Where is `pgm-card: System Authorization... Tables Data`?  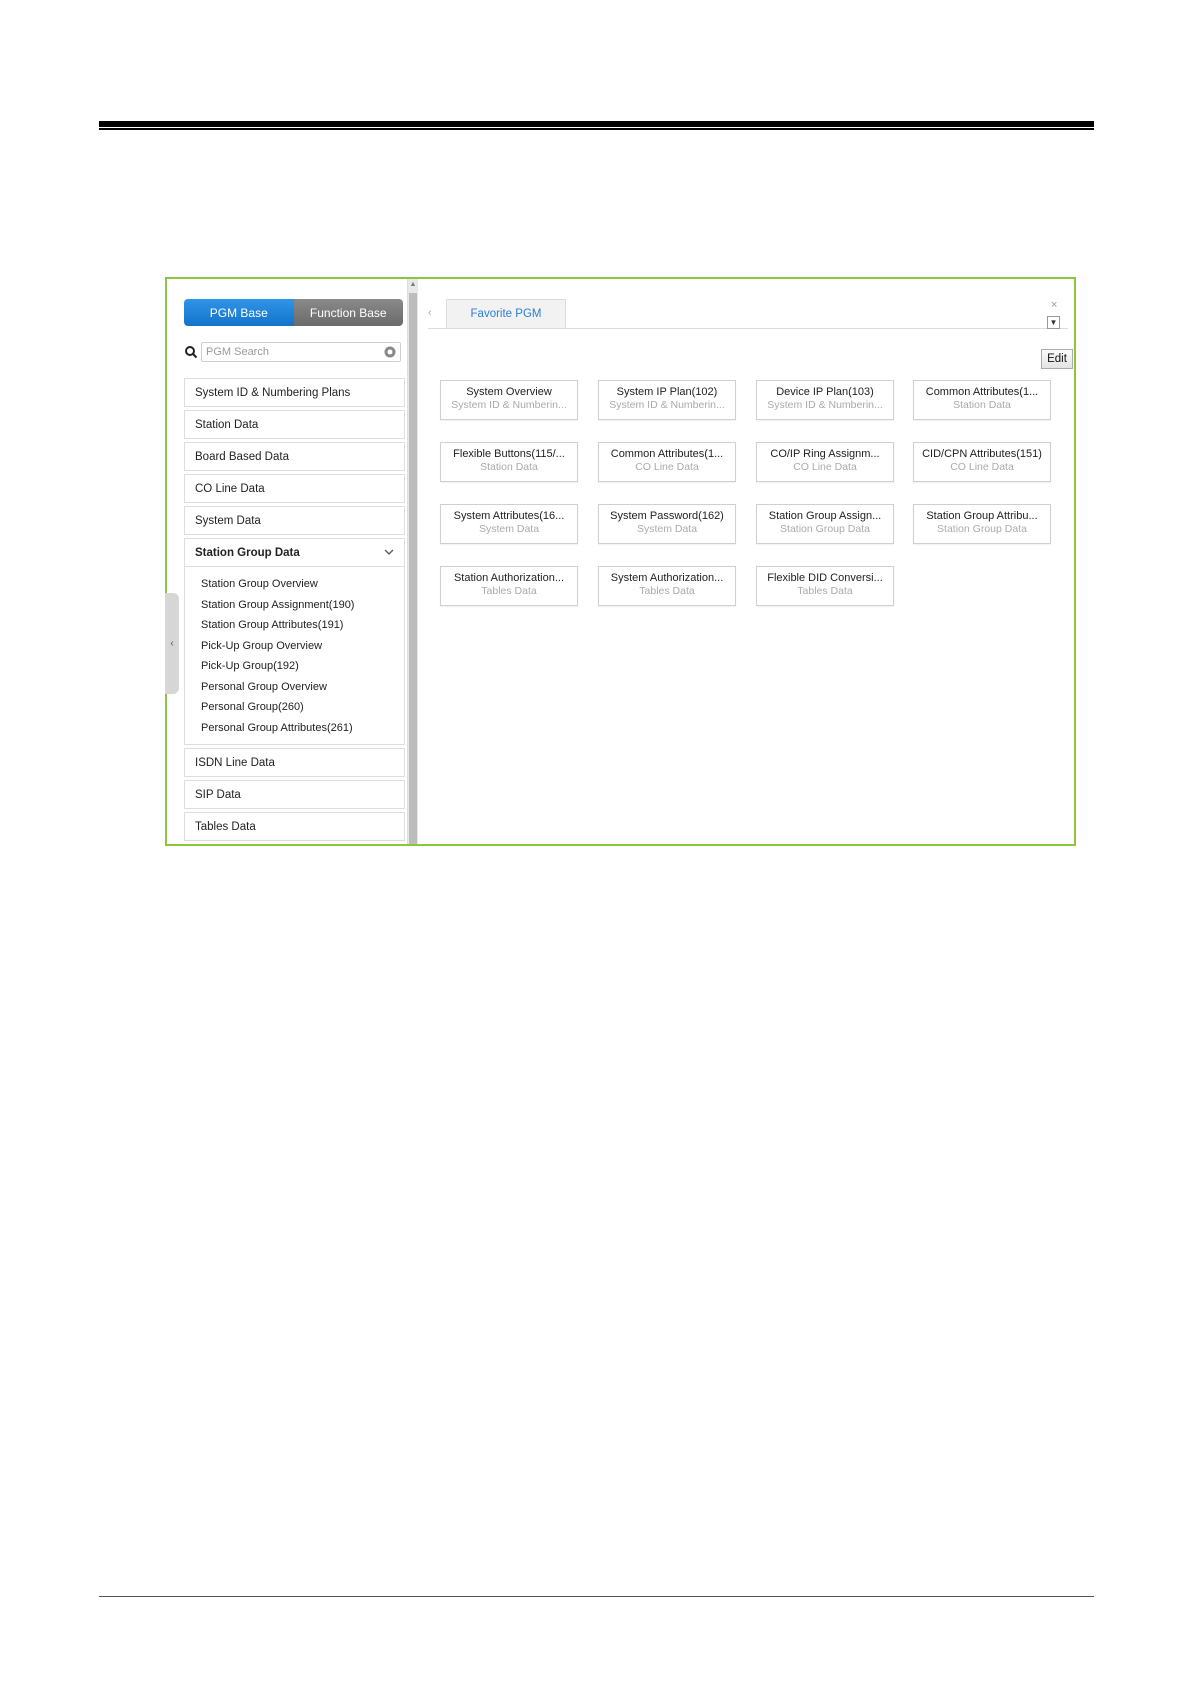
pgm-card: System Authorization... Tables Data is located at coordinates (667, 586).